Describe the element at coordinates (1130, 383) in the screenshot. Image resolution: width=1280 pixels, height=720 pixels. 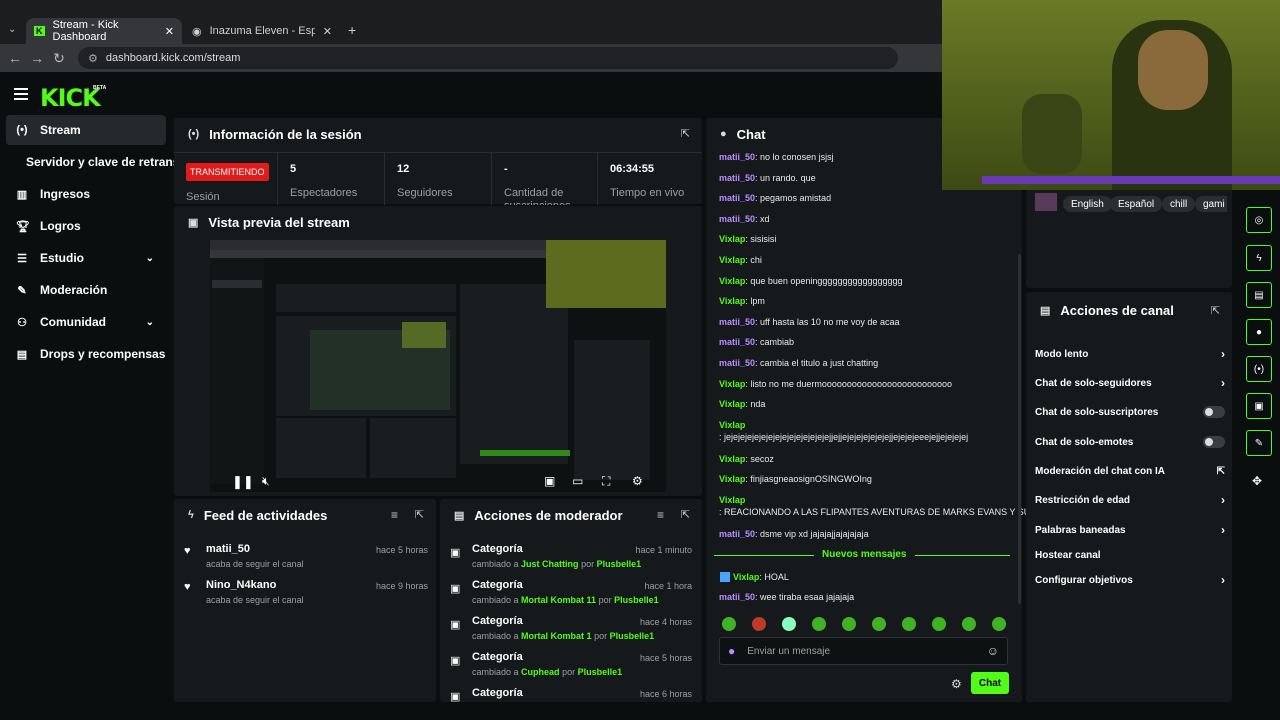
I see `channel-action-2: Chat de solo-seguidores ›` at that location.